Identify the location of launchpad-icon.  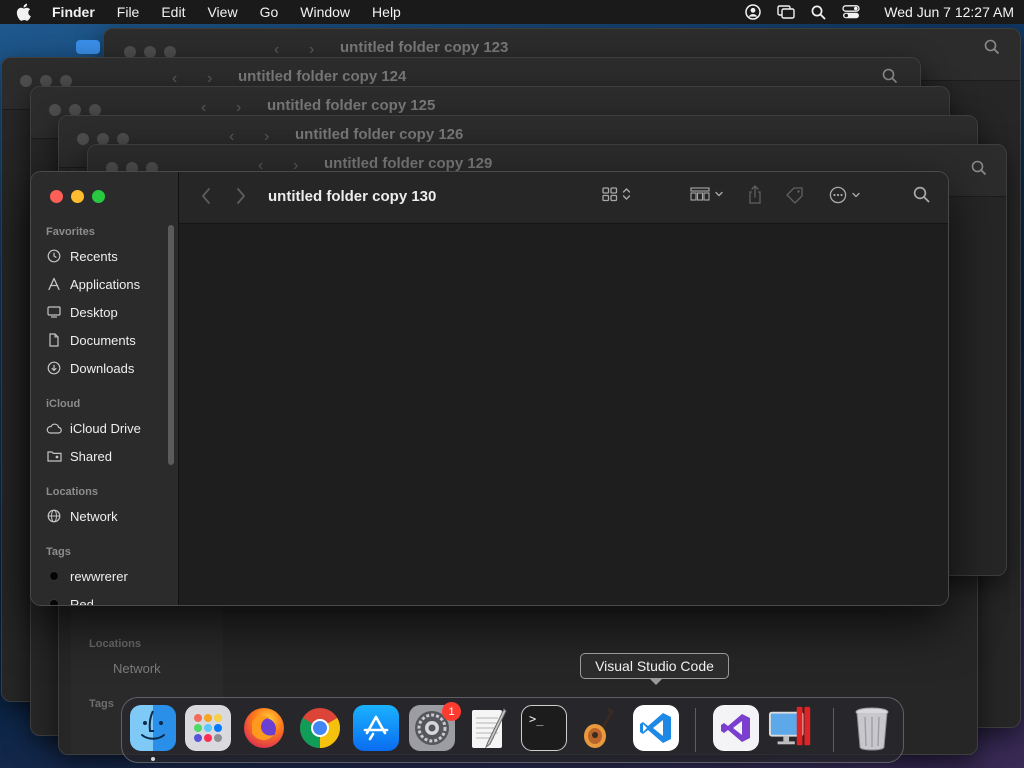
(208, 728).